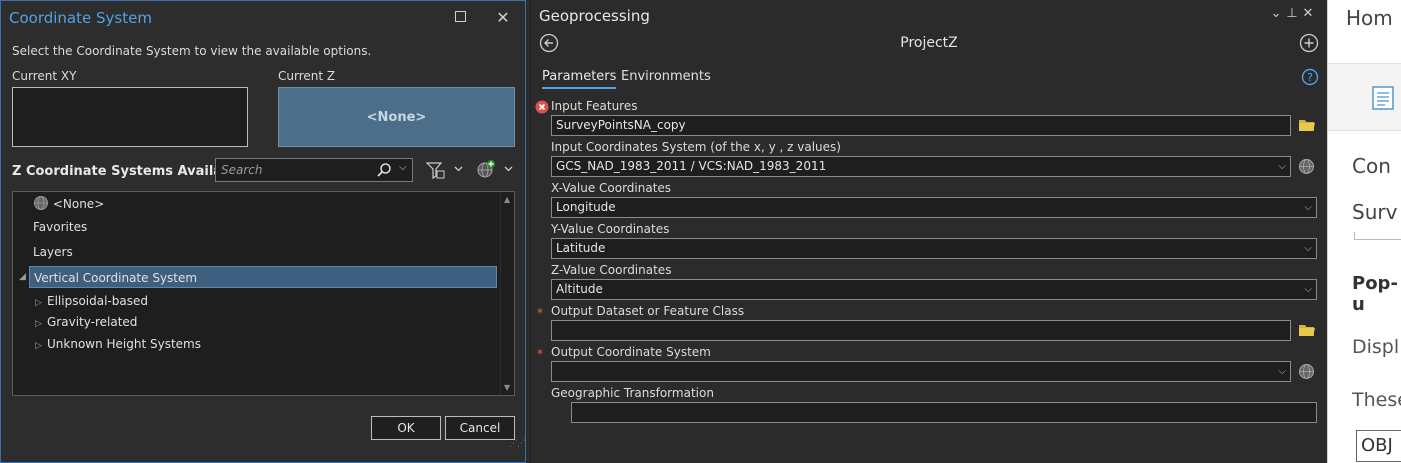 Image resolution: width=1401 pixels, height=463 pixels. I want to click on maximize-button, so click(460, 18).